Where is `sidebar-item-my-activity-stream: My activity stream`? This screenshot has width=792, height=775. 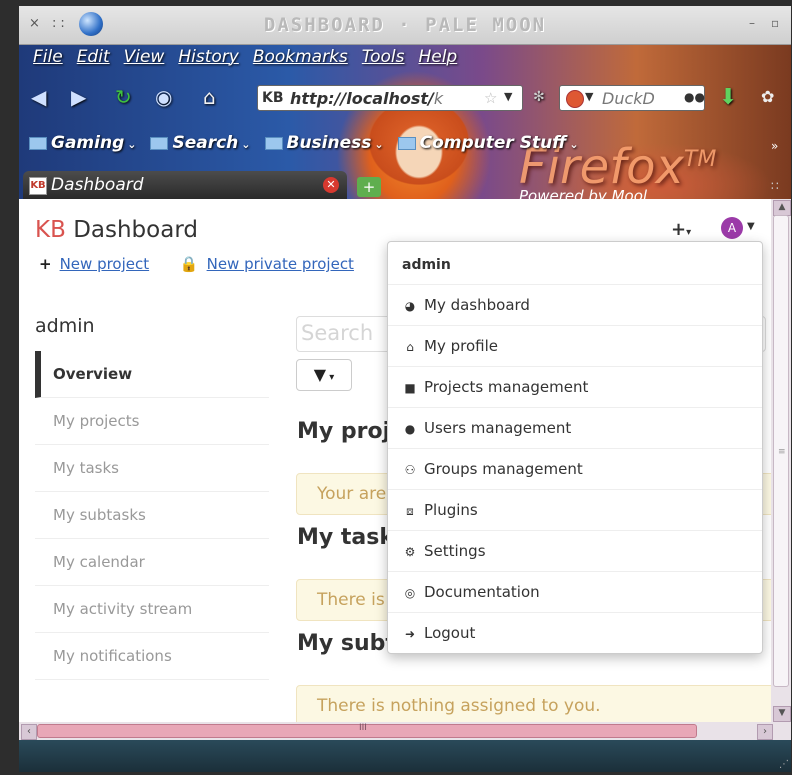
sidebar-item-my-activity-stream: My activity stream is located at coordinates (152, 609).